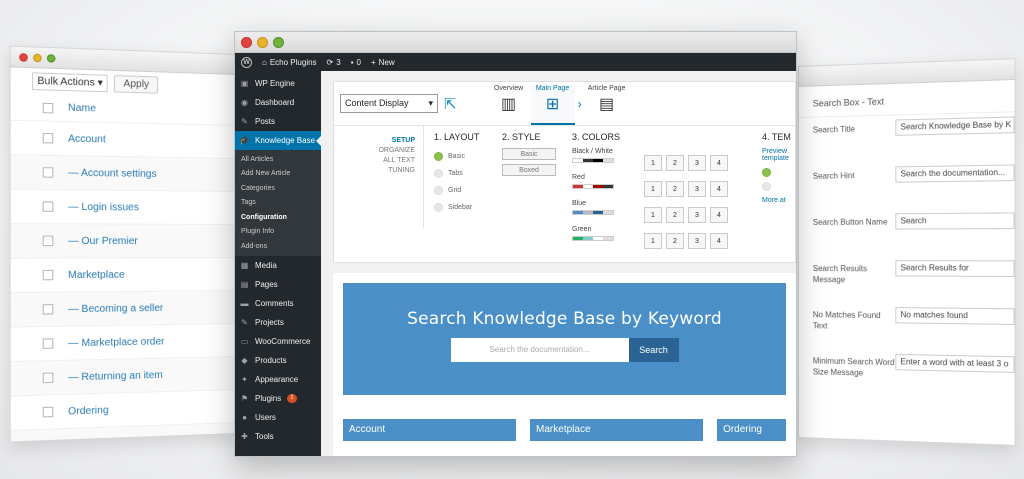 This screenshot has width=1024, height=479. I want to click on tab-article-page: Article Page ▤, so click(607, 105).